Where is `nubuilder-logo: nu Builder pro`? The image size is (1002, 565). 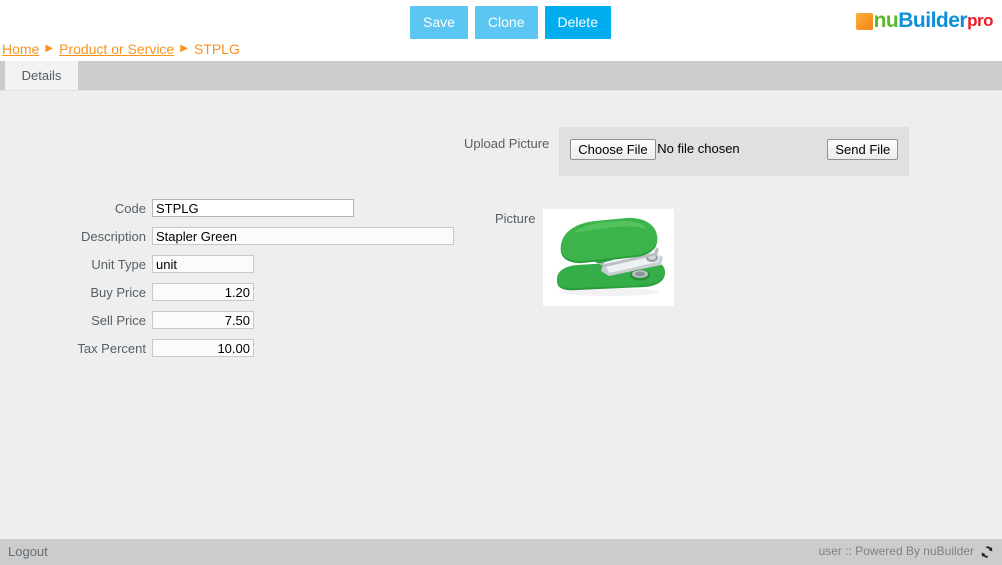 nubuilder-logo: nu Builder pro is located at coordinates (924, 21).